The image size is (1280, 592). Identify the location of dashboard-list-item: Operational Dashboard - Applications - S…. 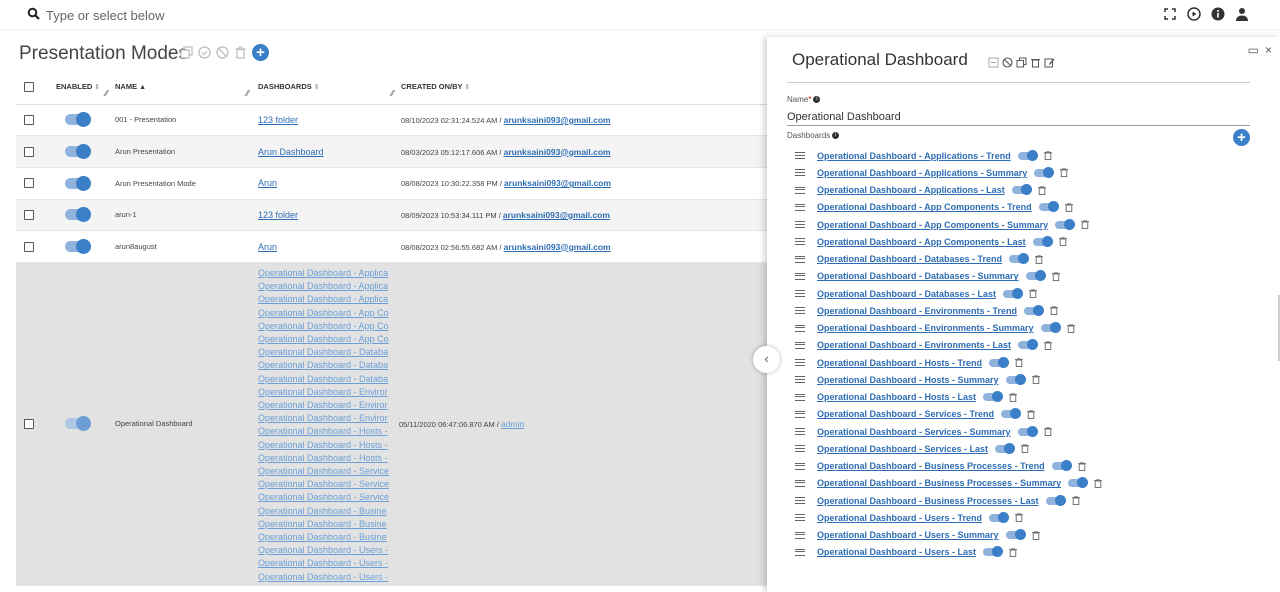
(1025, 172).